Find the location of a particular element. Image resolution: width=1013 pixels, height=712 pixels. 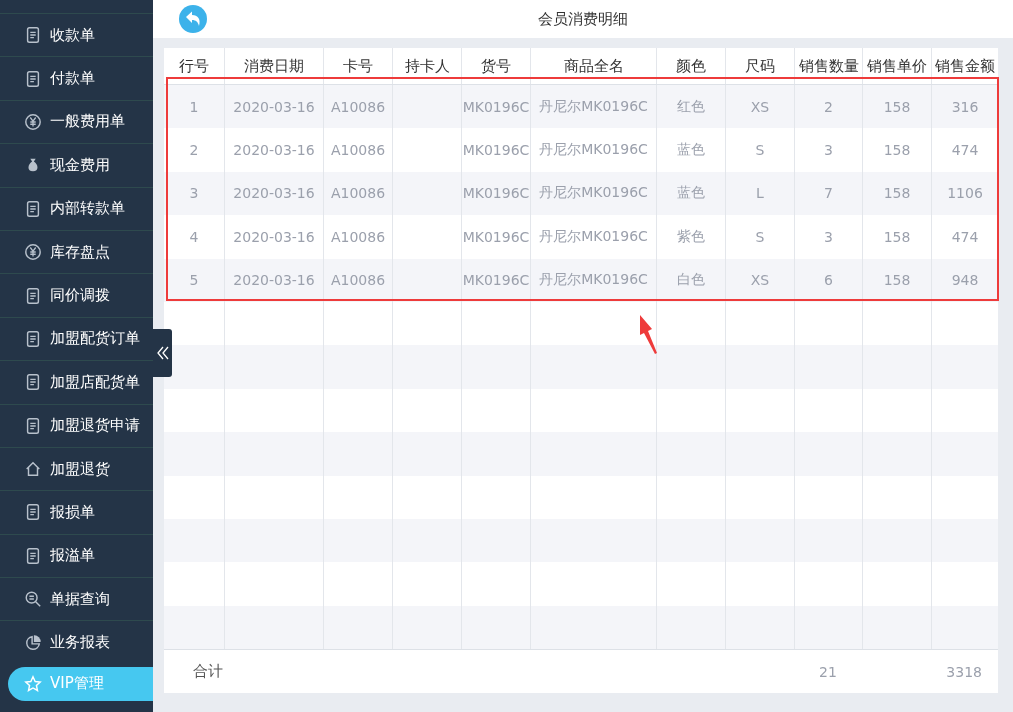

total-amount: 3318 is located at coordinates (964, 671).